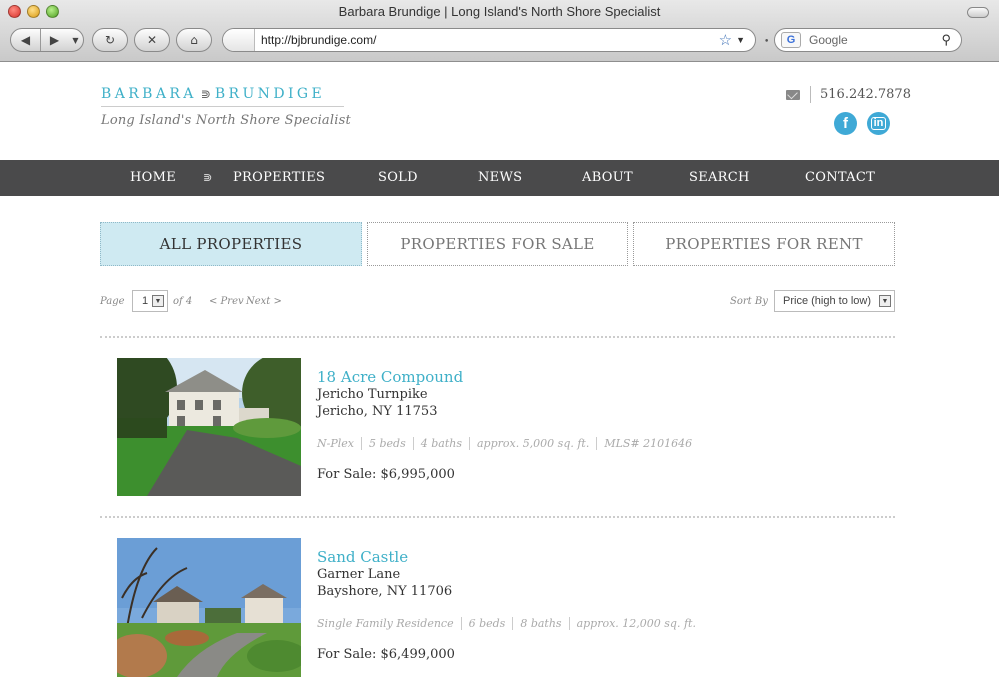 This screenshot has height=681, width=999. I want to click on nav-item-sold: SOLD, so click(398, 178).